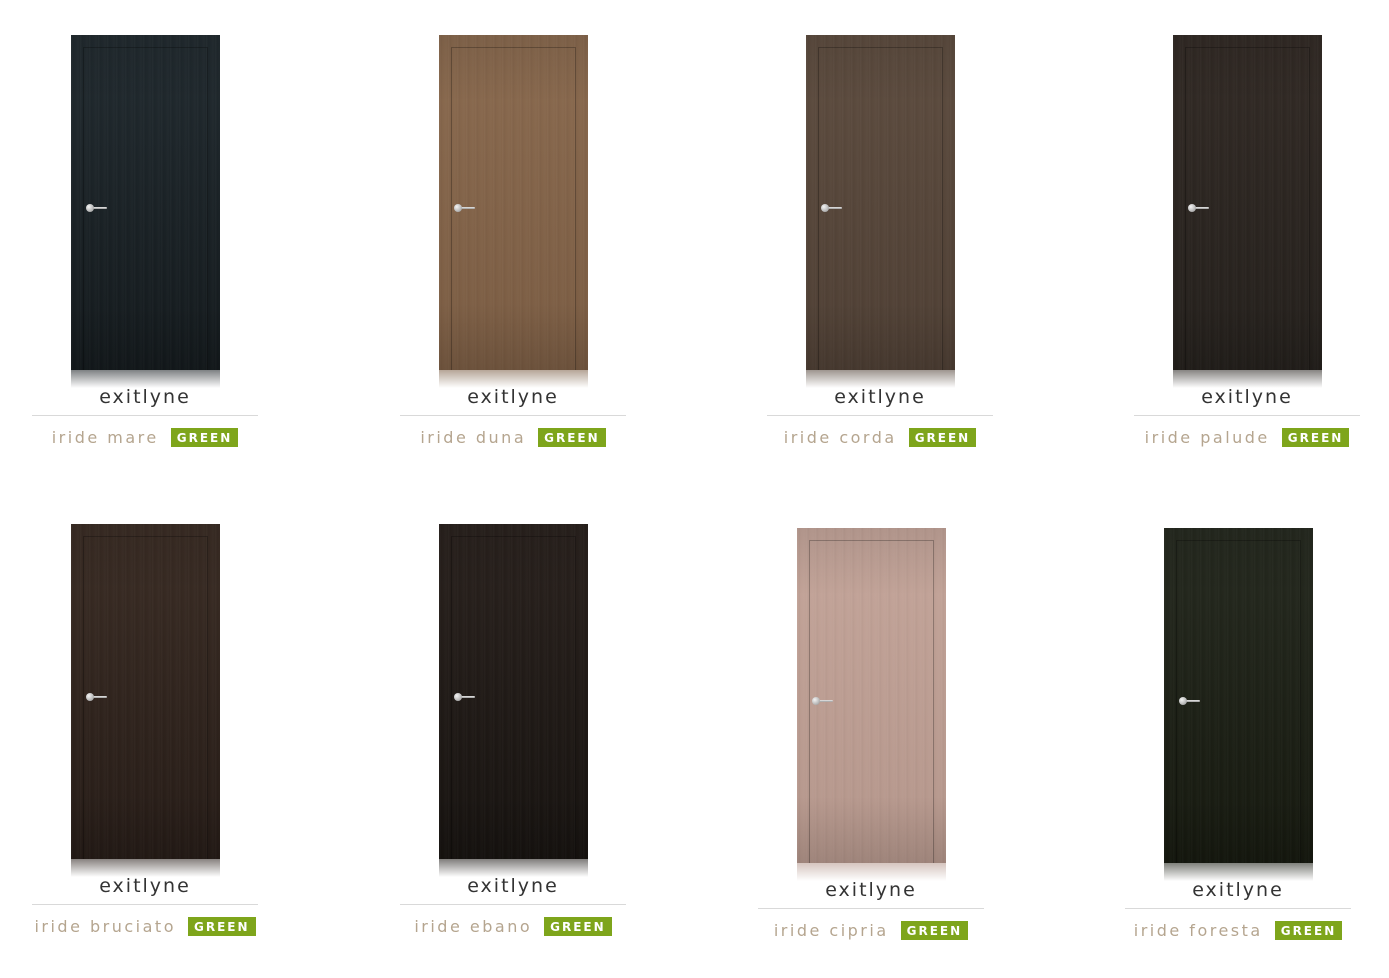 The image size is (1389, 978). I want to click on product-card: exitlyne iride bruciato GREEN, so click(145, 730).